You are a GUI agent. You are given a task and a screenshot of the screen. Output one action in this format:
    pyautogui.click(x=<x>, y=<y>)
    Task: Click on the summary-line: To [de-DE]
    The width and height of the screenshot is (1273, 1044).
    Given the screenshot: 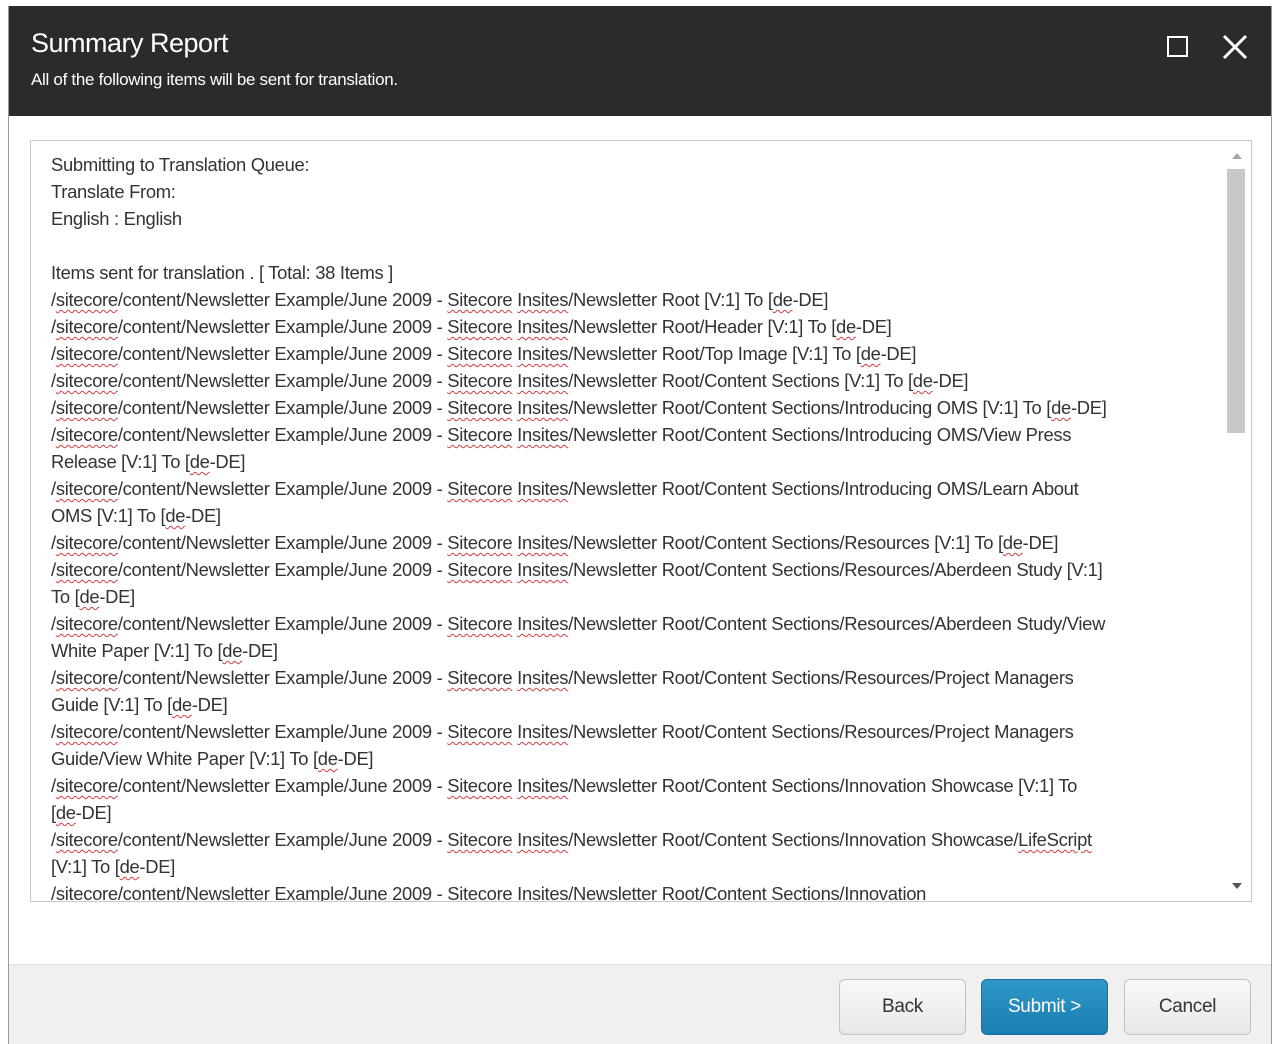 What is the action you would take?
    pyautogui.click(x=93, y=596)
    